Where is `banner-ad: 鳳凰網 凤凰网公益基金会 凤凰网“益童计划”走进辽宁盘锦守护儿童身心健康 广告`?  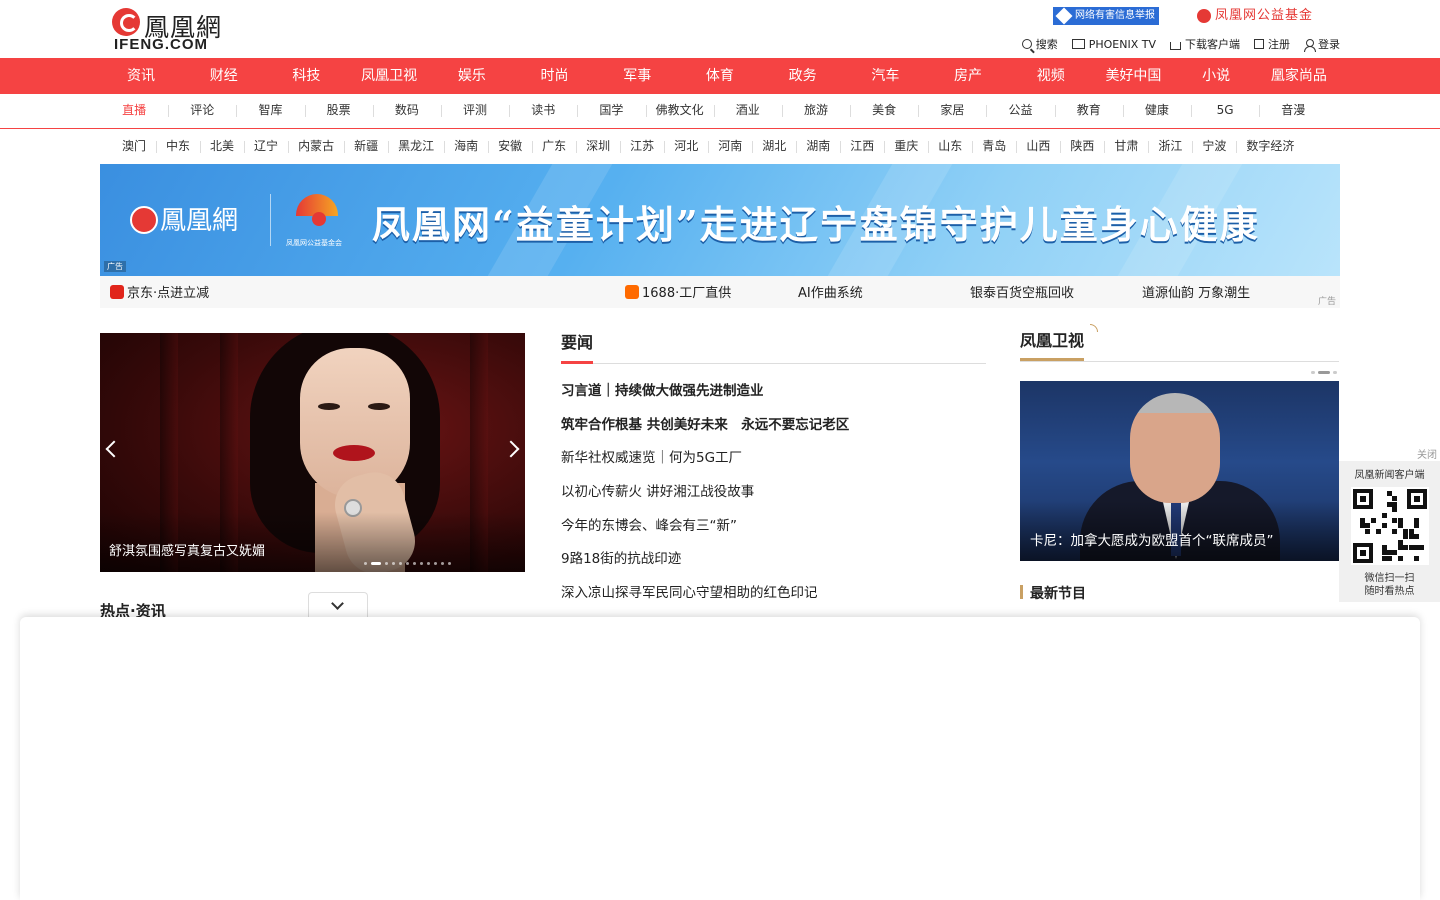 banner-ad: 鳳凰網 凤凰网公益基金会 凤凰网“益童计划”走进辽宁盘锦守护儿童身心健康 广告 is located at coordinates (720, 220).